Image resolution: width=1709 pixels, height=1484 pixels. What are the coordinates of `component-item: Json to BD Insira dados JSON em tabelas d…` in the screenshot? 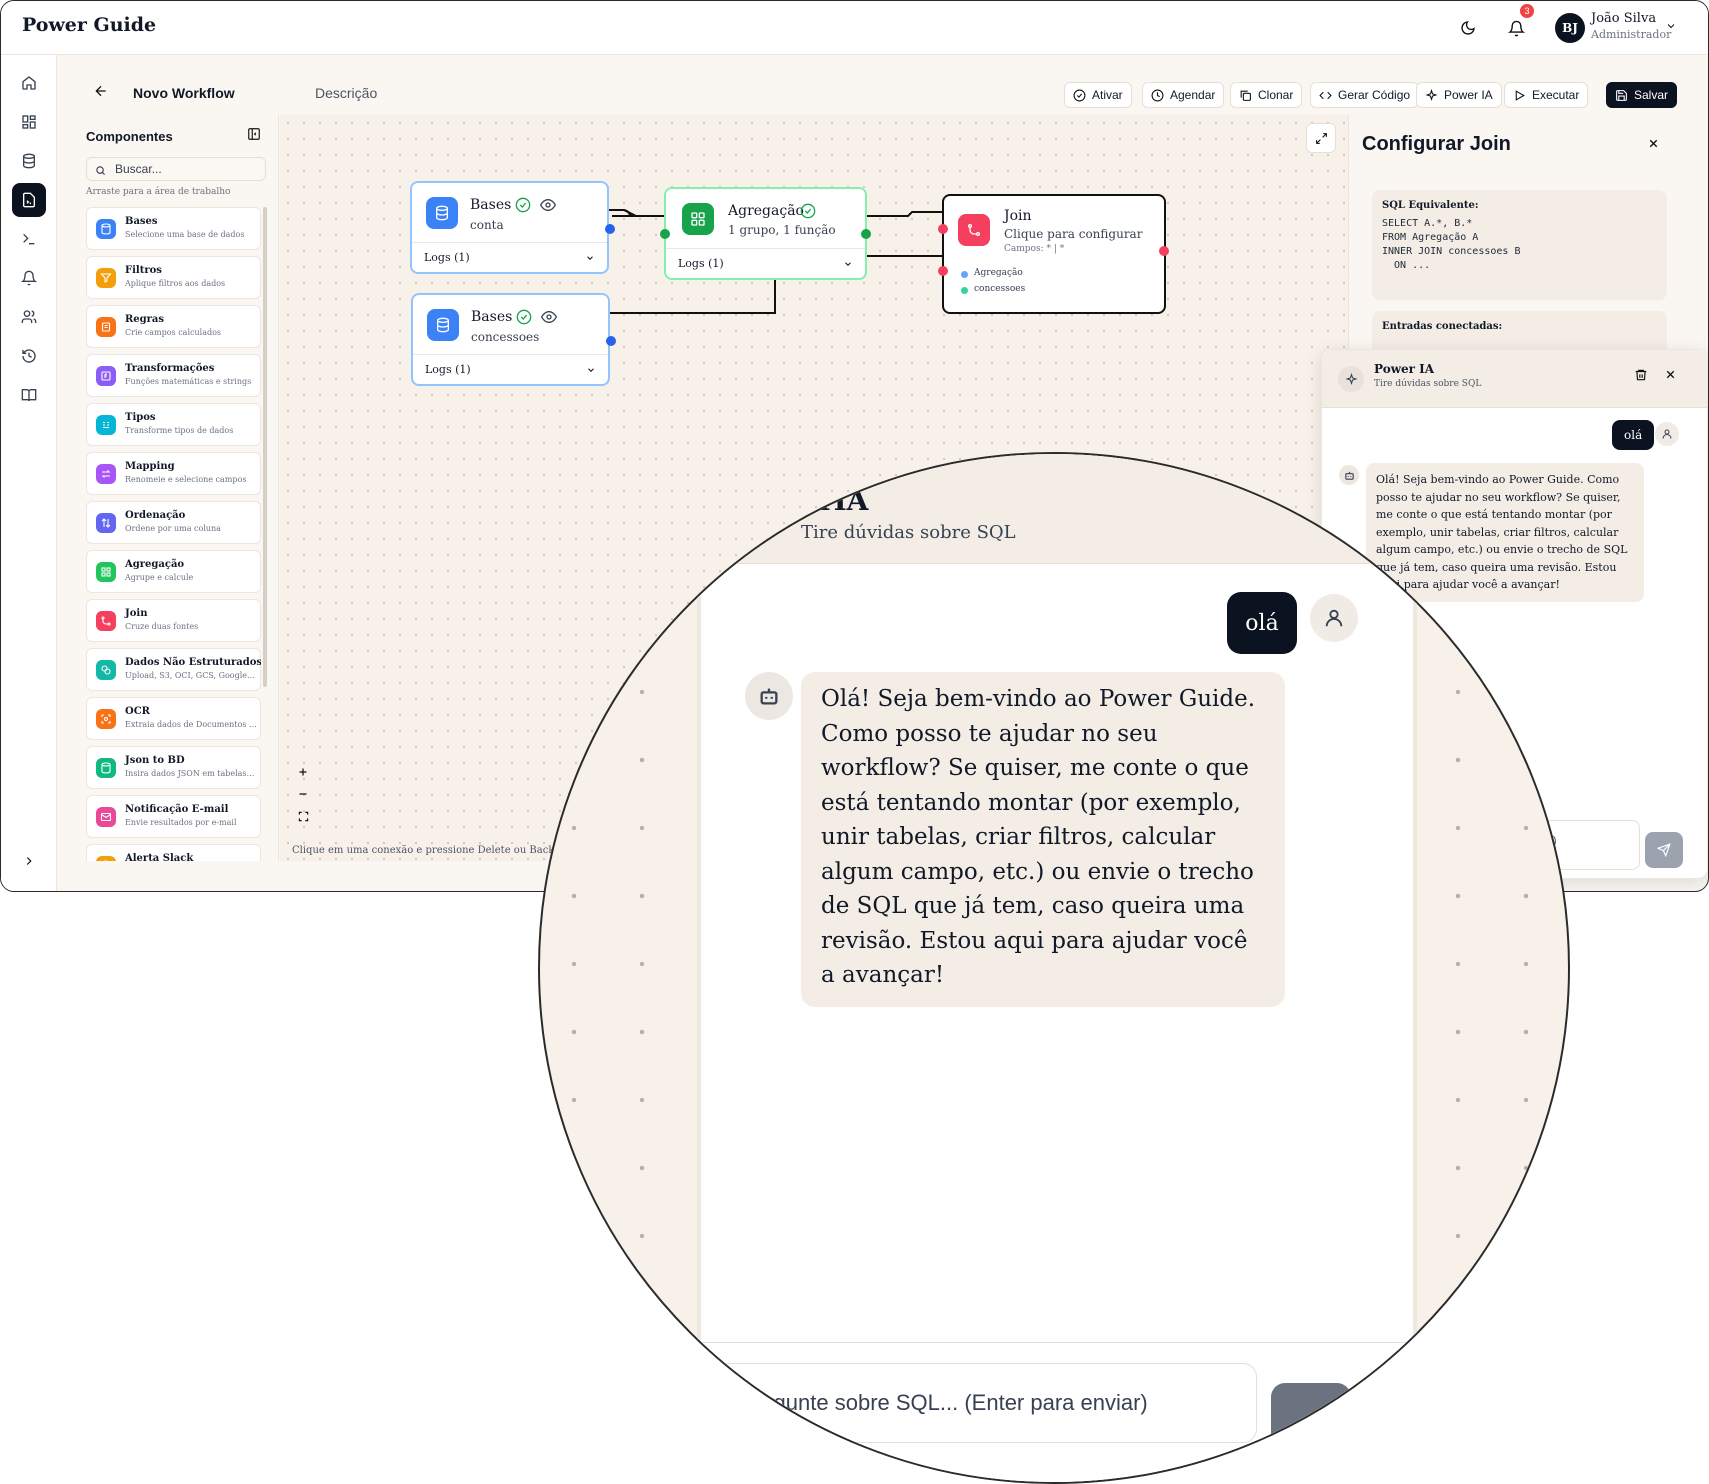 It's located at (173, 767).